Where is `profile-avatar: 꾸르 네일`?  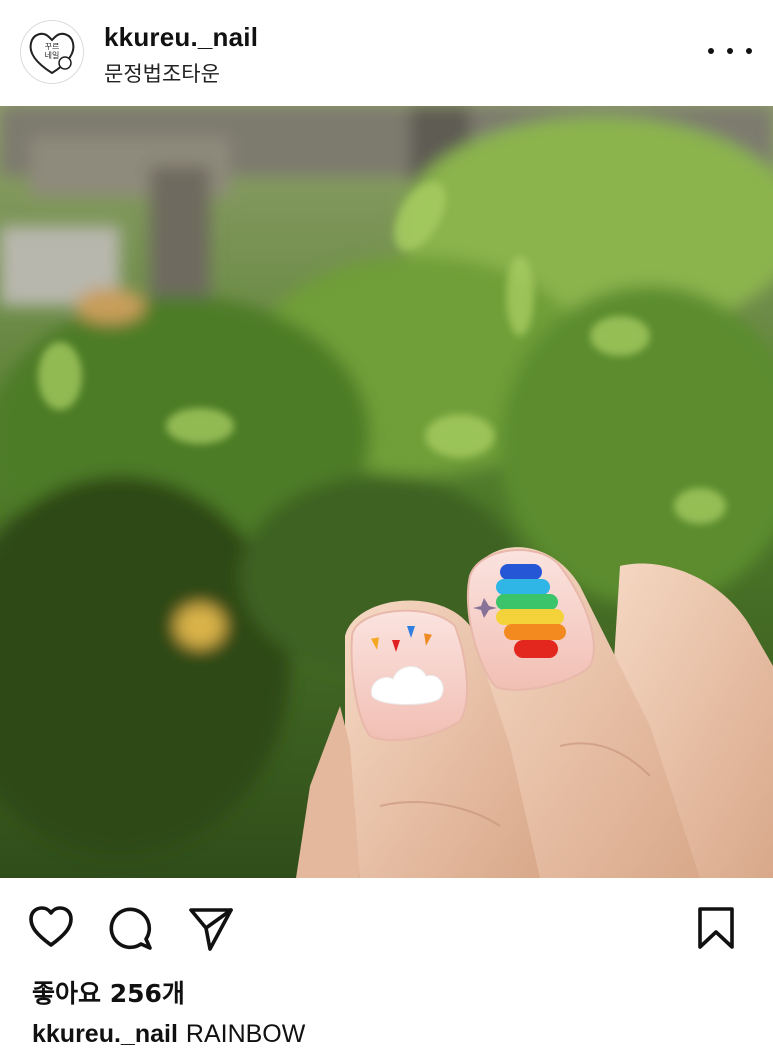
profile-avatar: 꾸르 네일 is located at coordinates (52, 52).